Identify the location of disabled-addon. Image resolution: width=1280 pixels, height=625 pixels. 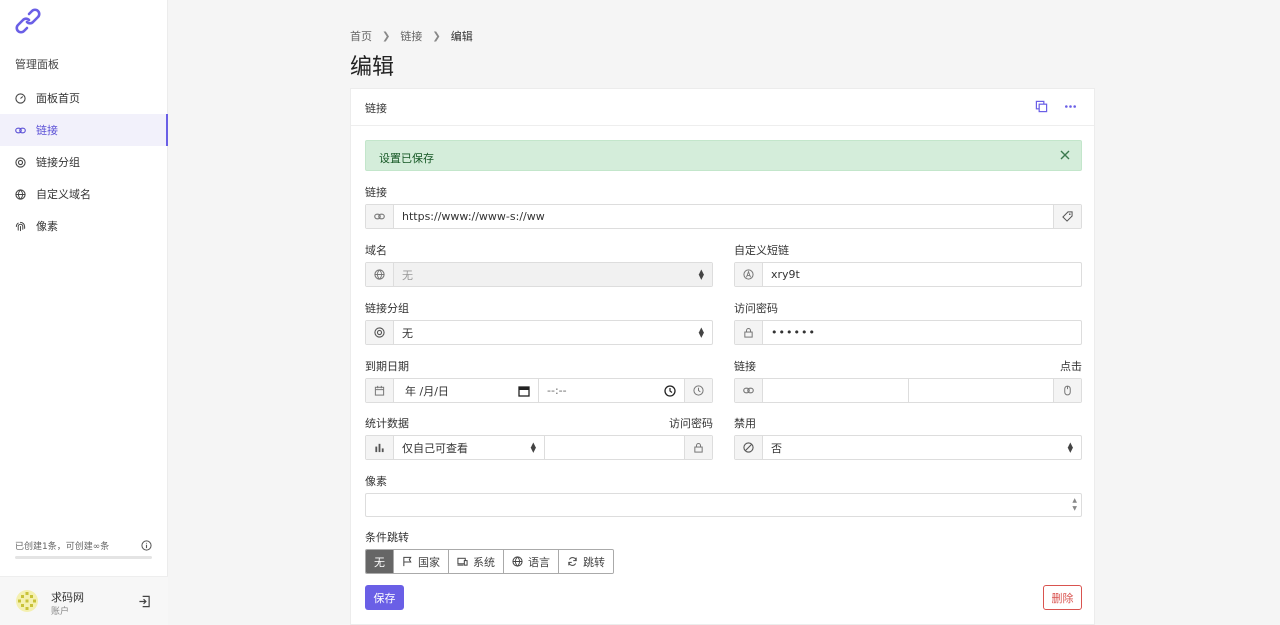
(749, 447).